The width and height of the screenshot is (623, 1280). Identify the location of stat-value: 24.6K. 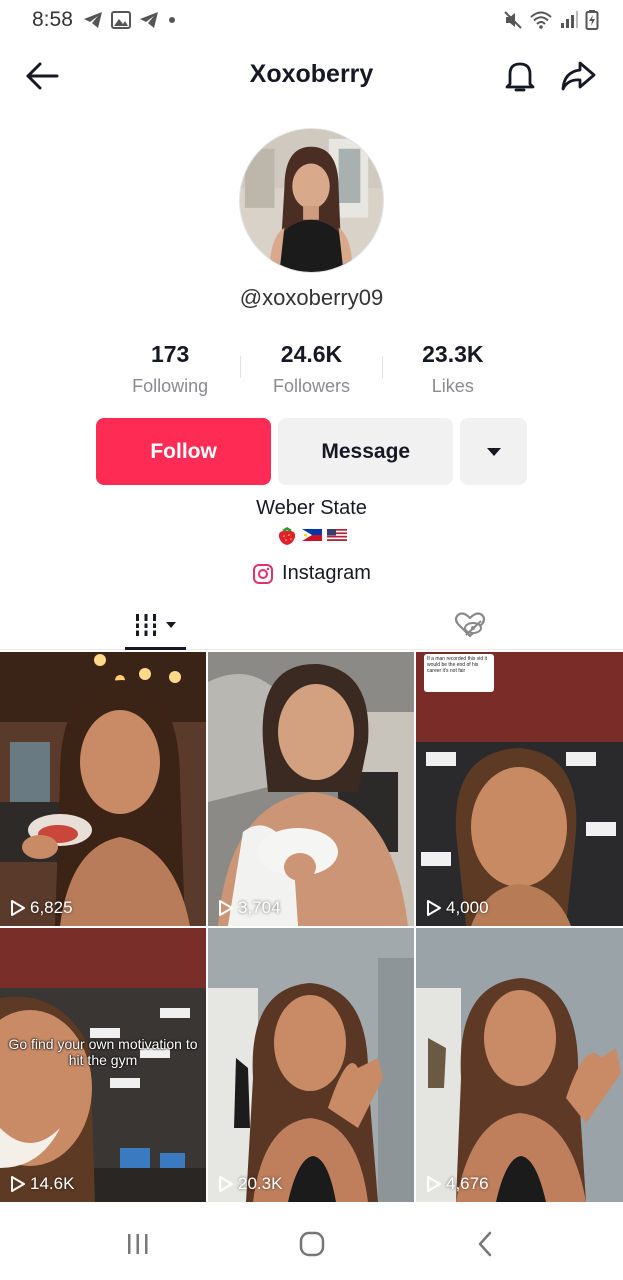
(311, 354).